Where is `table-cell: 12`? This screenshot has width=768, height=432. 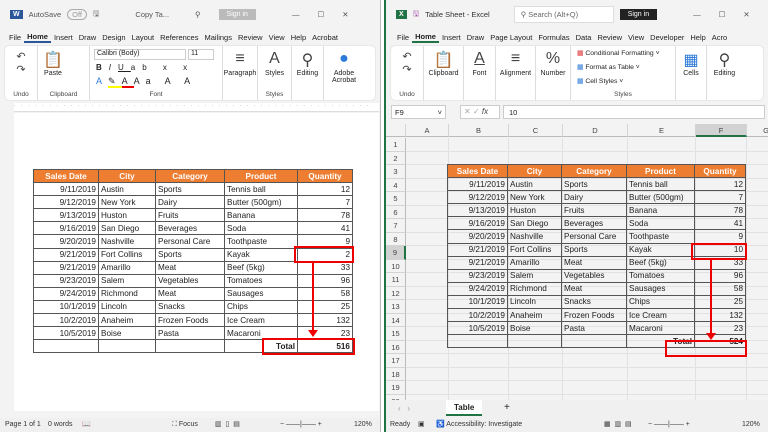
table-cell: 12 is located at coordinates (720, 184).